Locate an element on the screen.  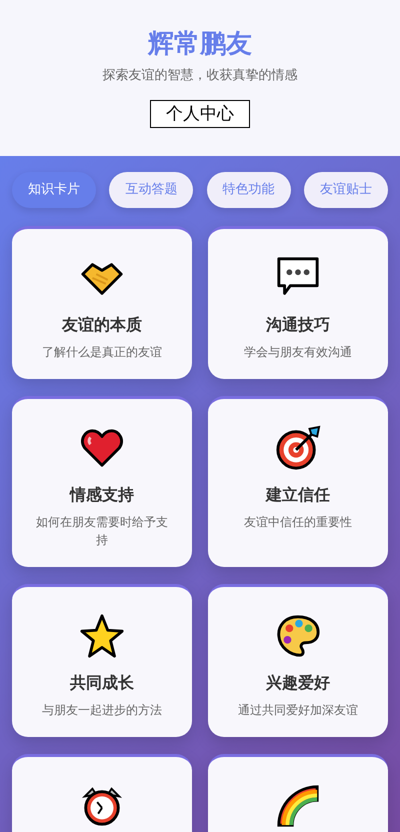
app-subtitle: 探索友谊的智慧，收获真挚的情感 is located at coordinates (200, 76).